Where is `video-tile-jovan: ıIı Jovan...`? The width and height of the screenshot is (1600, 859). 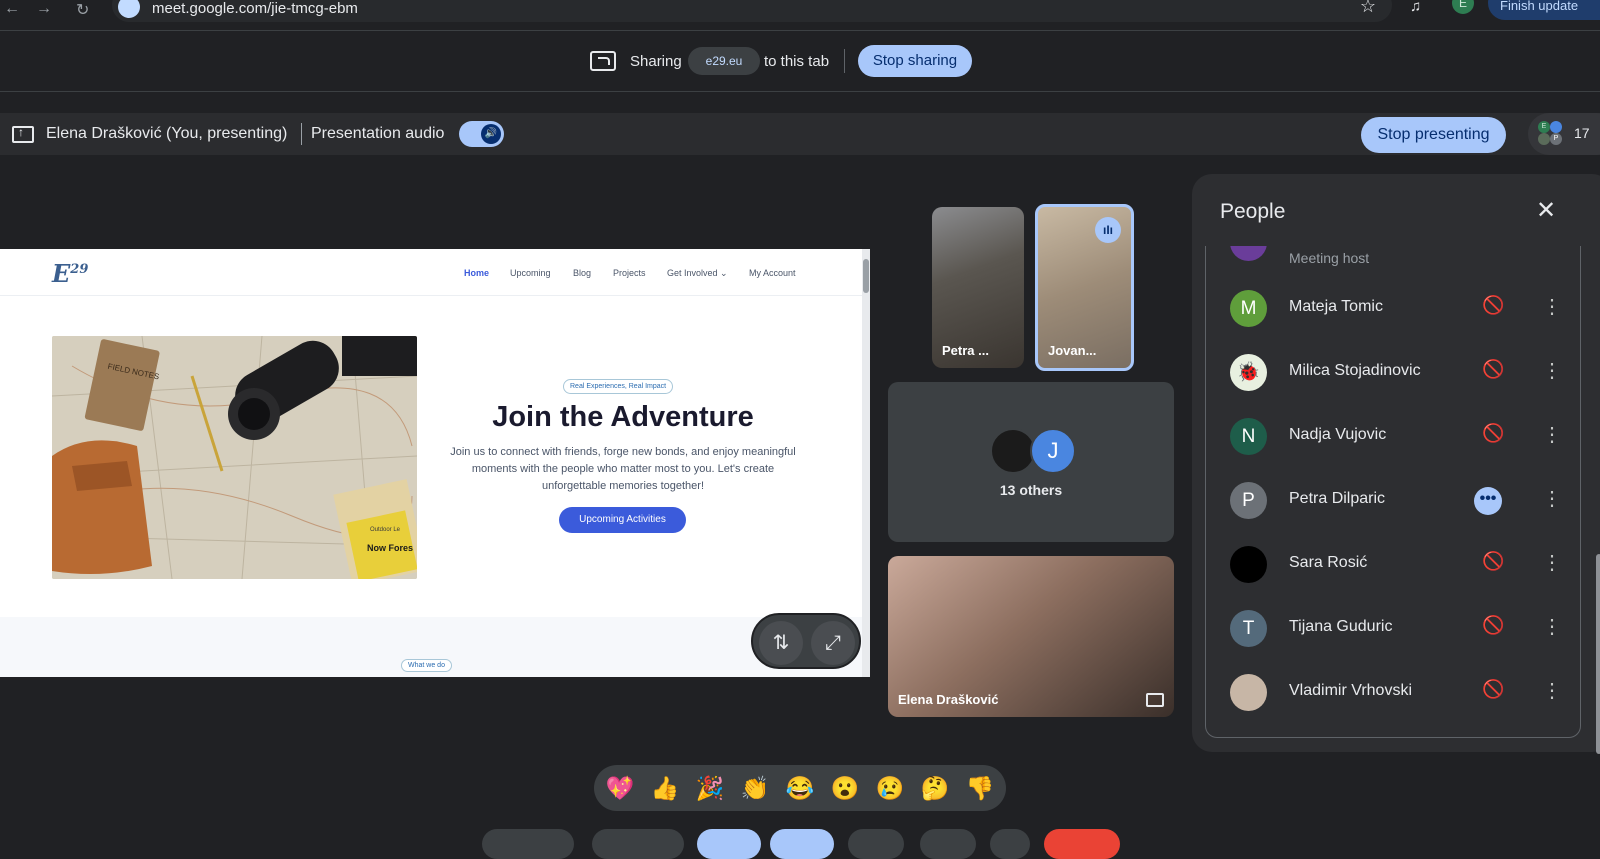
video-tile-jovan: ıIı Jovan... is located at coordinates (1084, 287).